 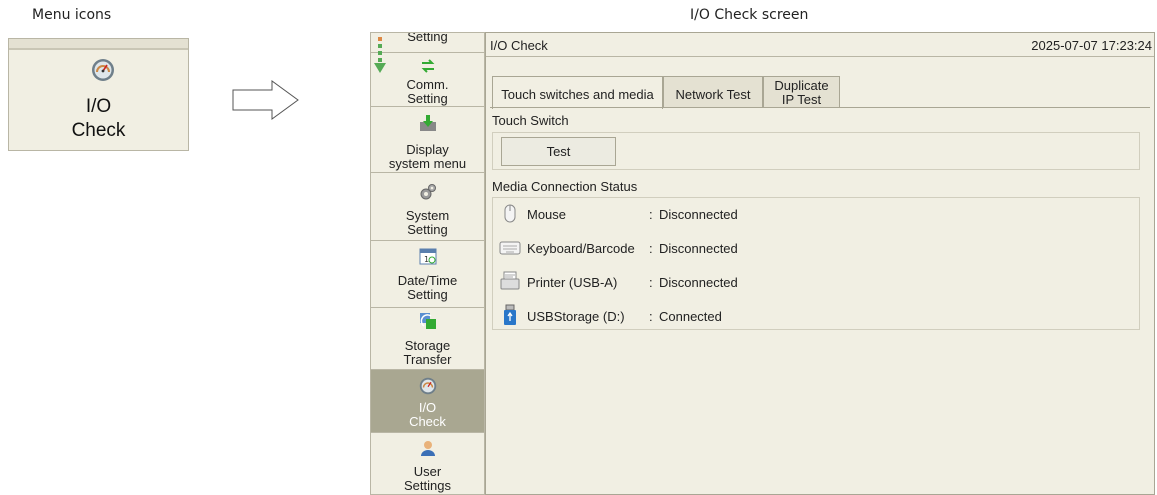 I want to click on sidebar-item-user-settings: User Settings, so click(x=427, y=463).